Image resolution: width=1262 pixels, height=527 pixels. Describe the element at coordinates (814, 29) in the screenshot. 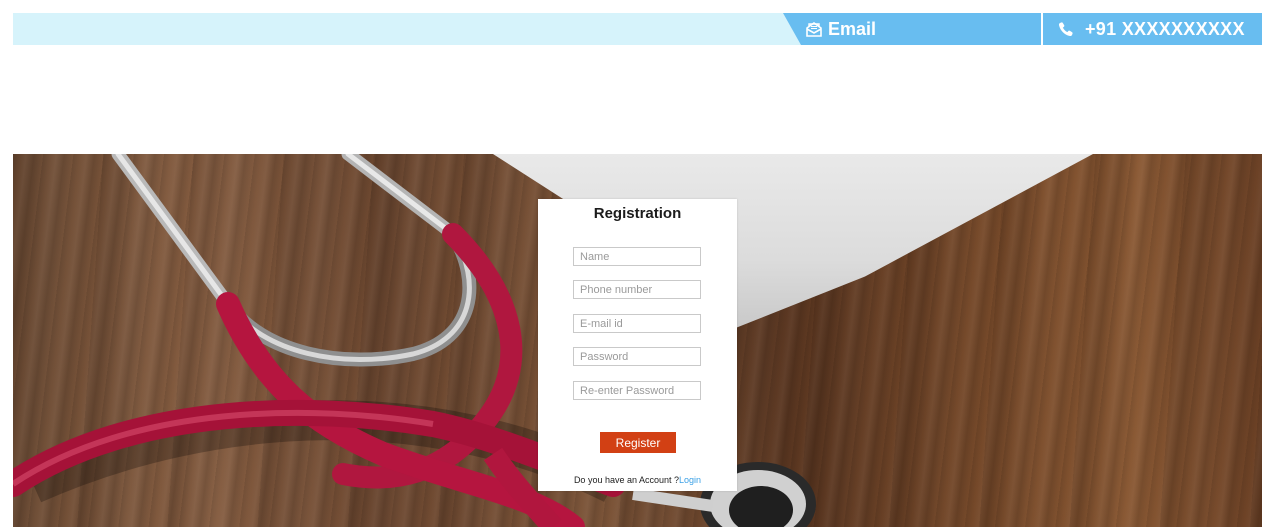

I see `envelope-icon` at that location.